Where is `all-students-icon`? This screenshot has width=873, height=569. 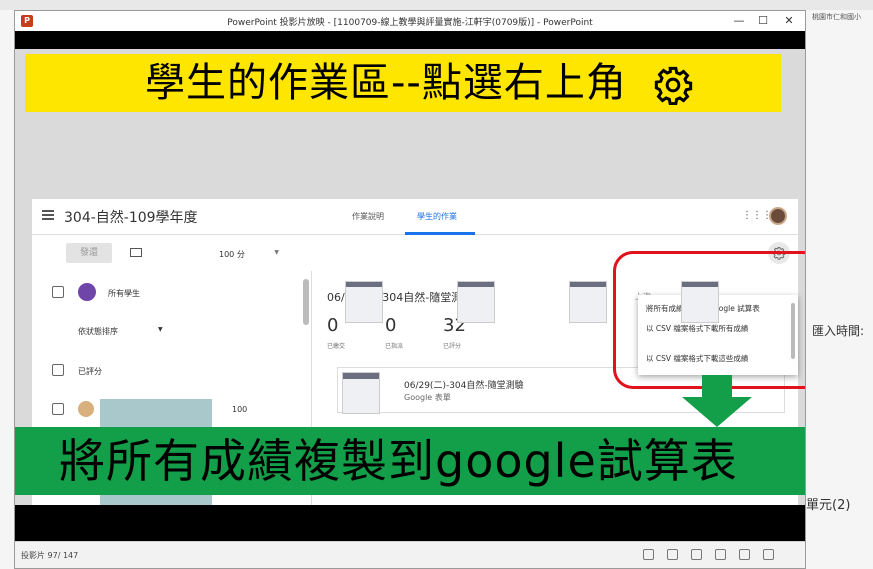 all-students-icon is located at coordinates (87, 292).